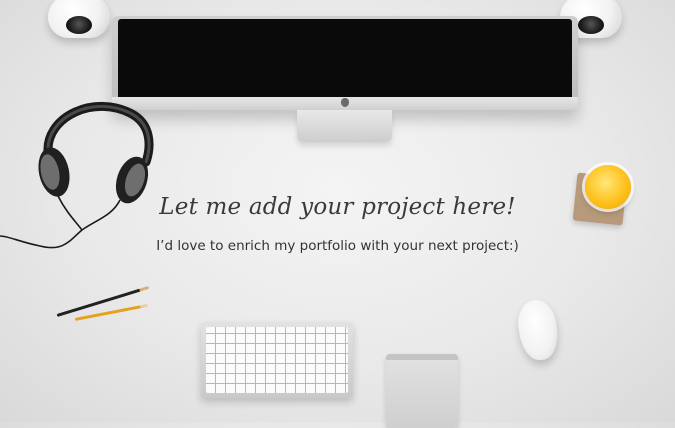  What do you see at coordinates (538, 330) in the screenshot?
I see `mouse-icon` at bounding box center [538, 330].